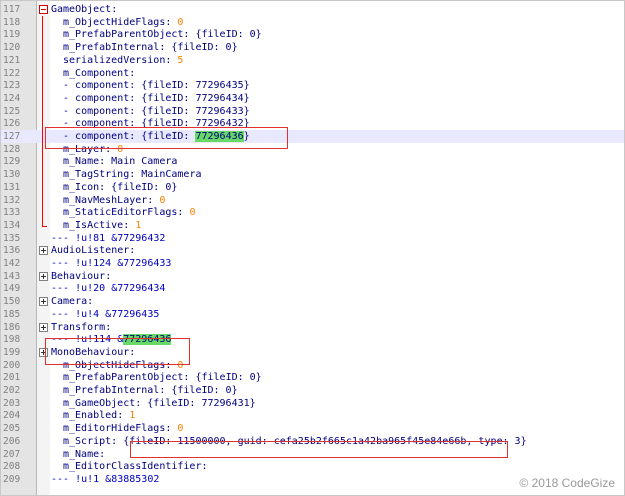 The height and width of the screenshot is (496, 625). I want to click on code-token: Transform, so click(78, 327).